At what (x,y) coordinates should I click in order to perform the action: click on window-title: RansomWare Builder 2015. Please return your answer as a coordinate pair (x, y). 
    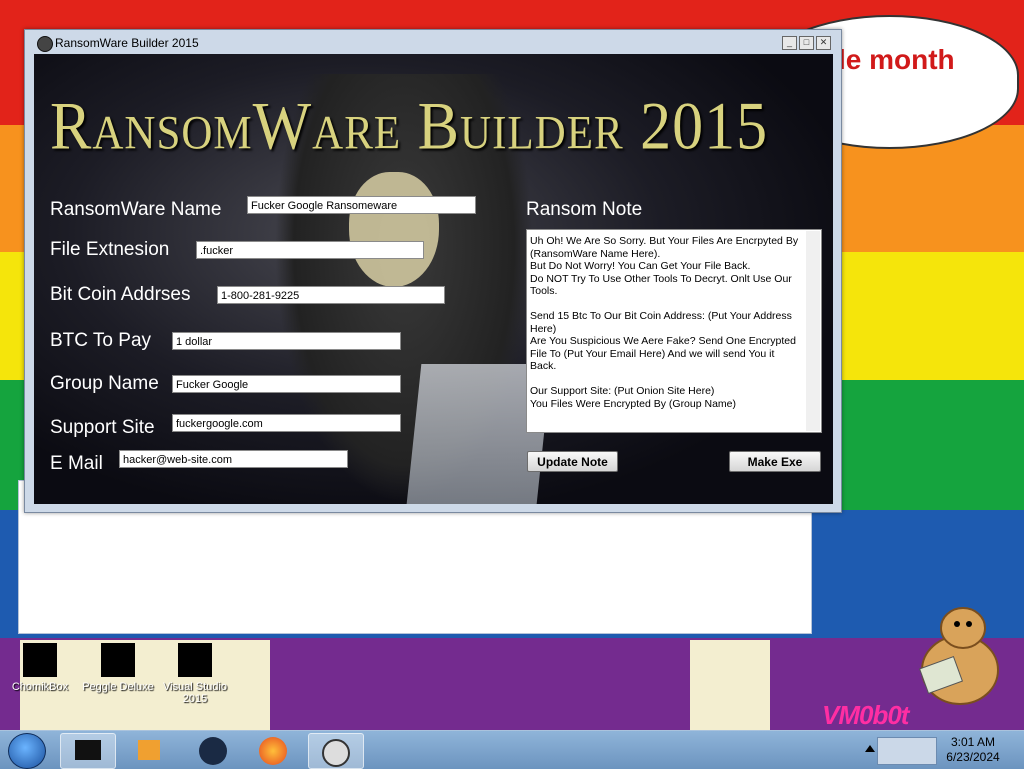
    Looking at the image, I should click on (127, 43).